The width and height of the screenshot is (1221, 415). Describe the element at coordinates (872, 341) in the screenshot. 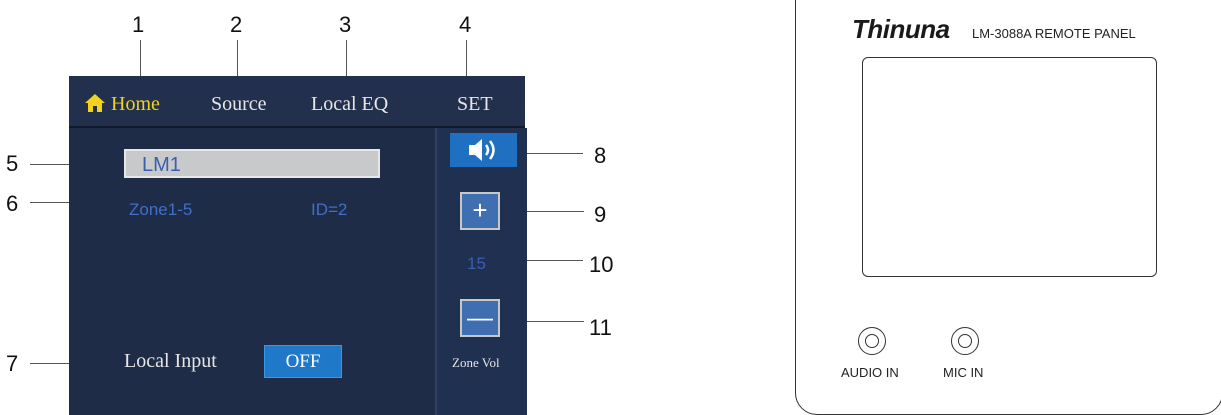

I see `audio-in-jack` at that location.